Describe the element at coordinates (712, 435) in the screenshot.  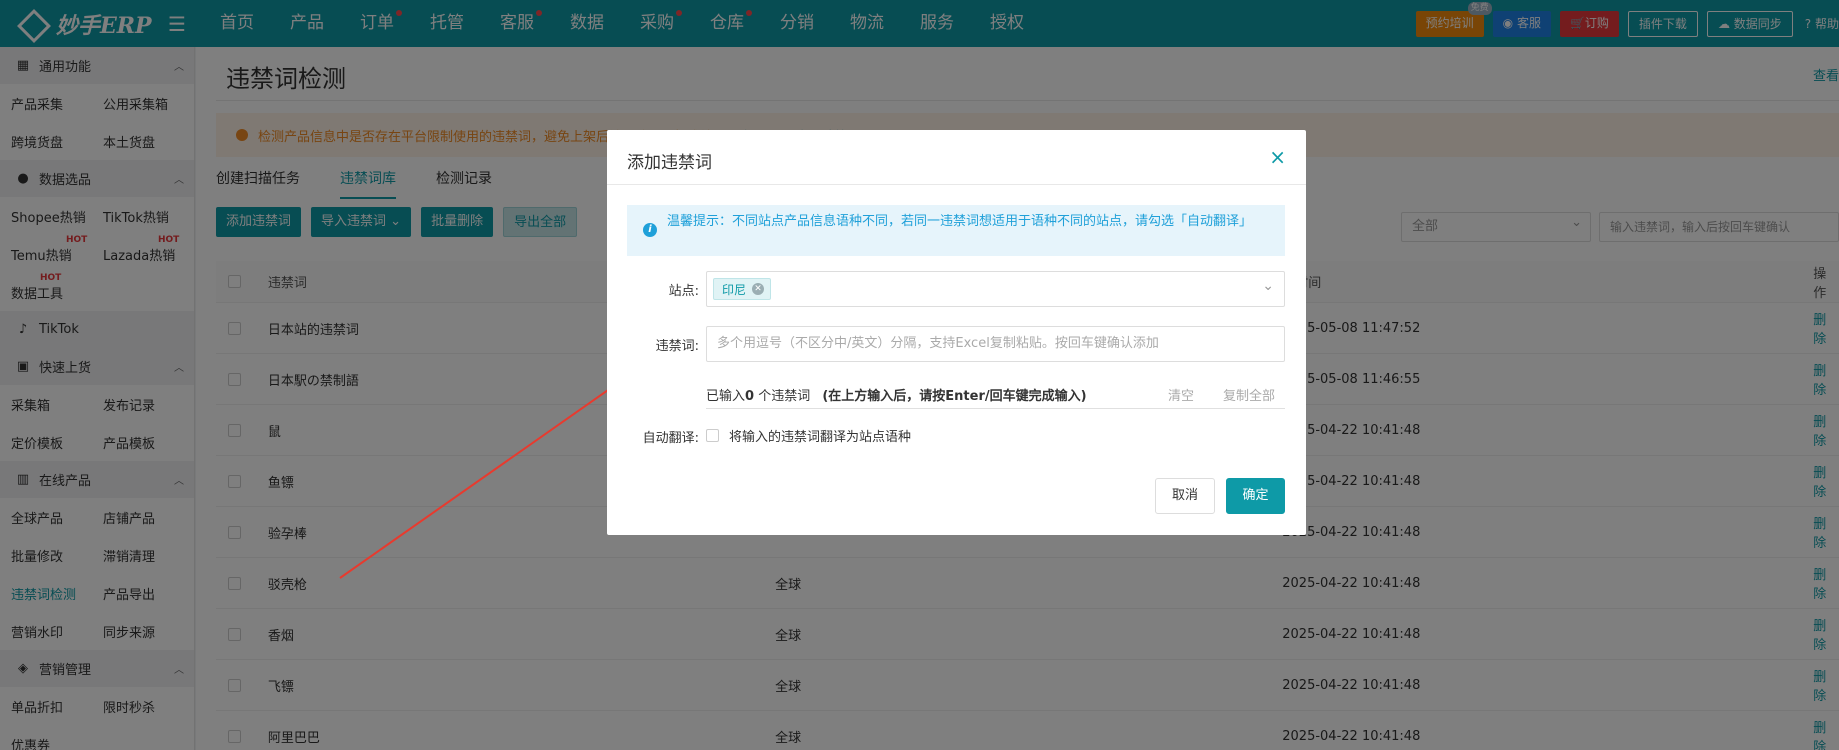
I see `auto-translate-checkbox` at that location.